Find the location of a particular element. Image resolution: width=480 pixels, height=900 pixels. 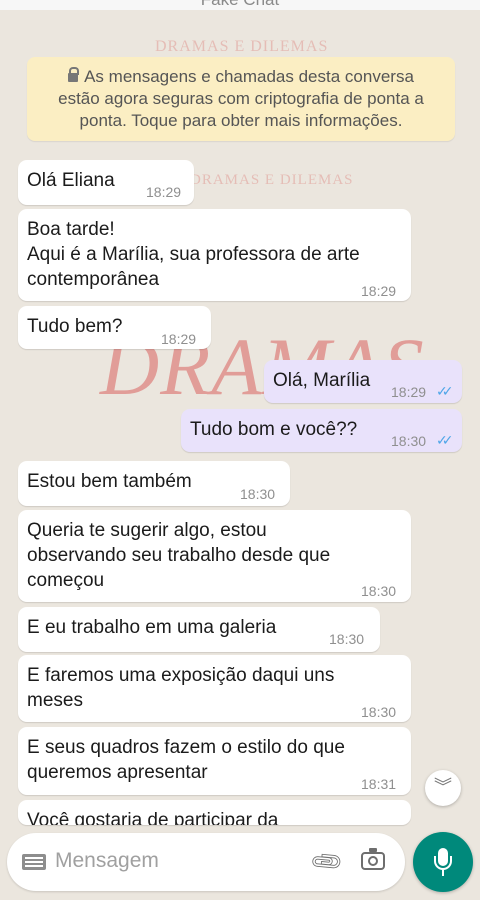

message-text: E faremos uma exposição daqui uns meses is located at coordinates (181, 688).